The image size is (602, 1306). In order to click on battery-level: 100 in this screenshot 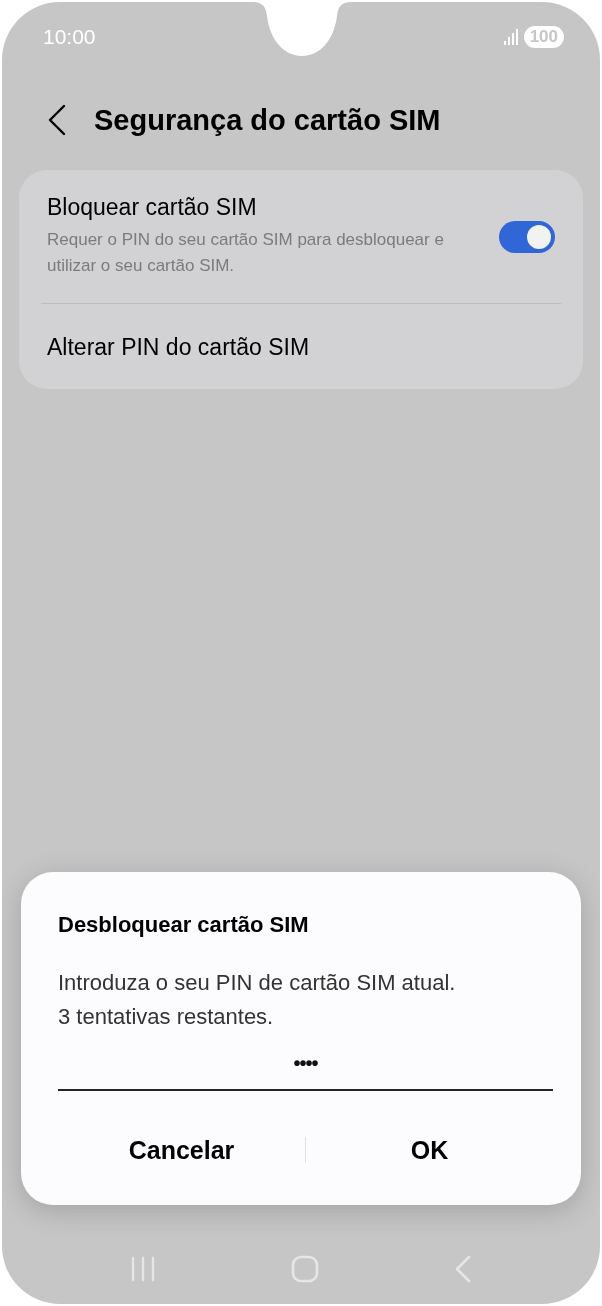, I will do `click(543, 37)`.